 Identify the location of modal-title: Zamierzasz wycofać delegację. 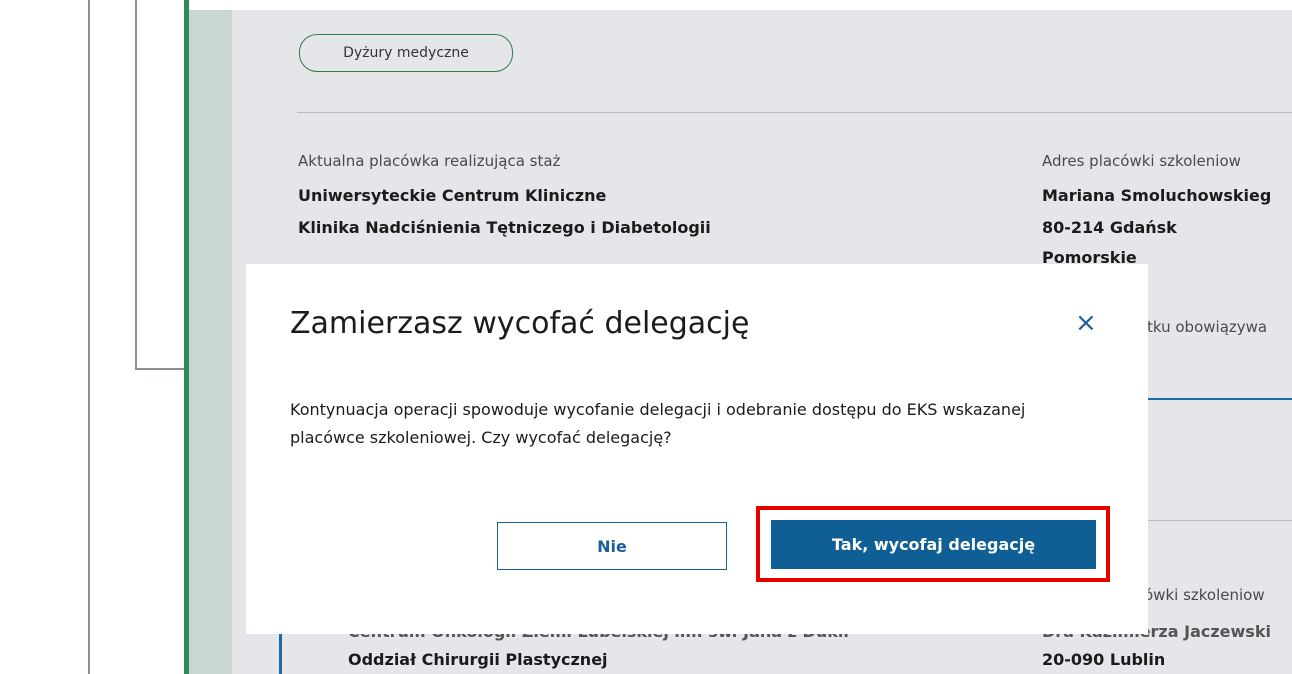
(520, 323).